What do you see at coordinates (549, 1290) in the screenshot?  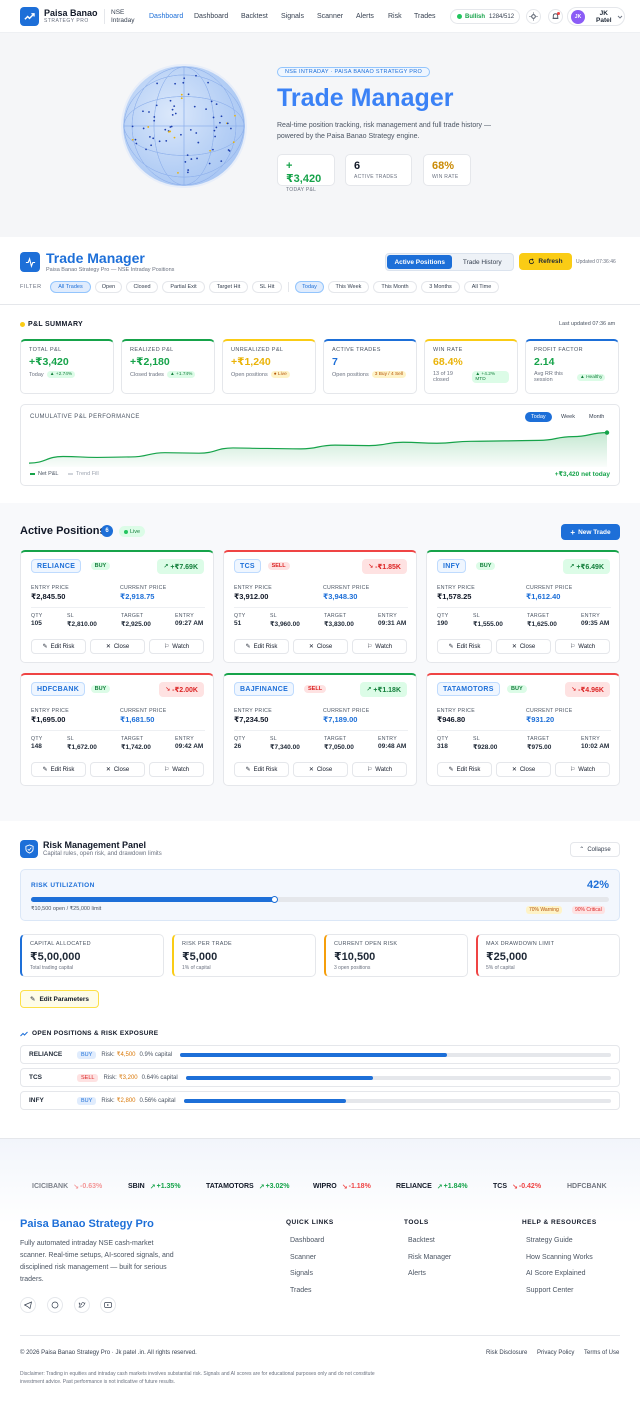 I see `footer-link-support: Support Center` at bounding box center [549, 1290].